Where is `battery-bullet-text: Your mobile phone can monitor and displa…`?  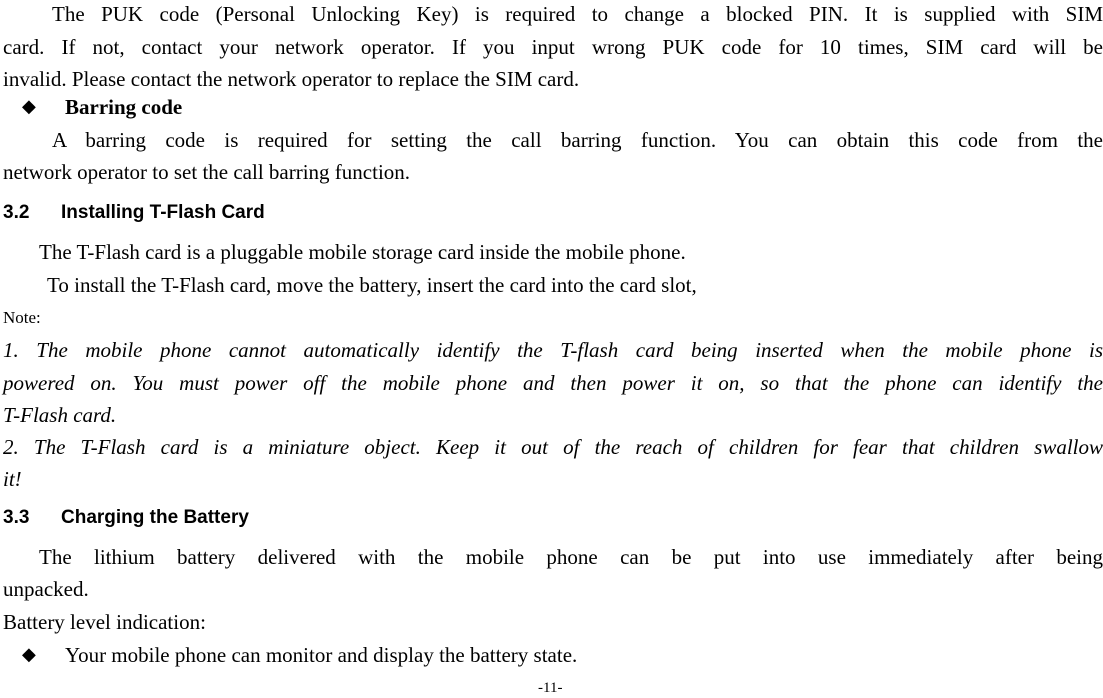
battery-bullet-text: Your mobile phone can monitor and displa… is located at coordinates (321, 655).